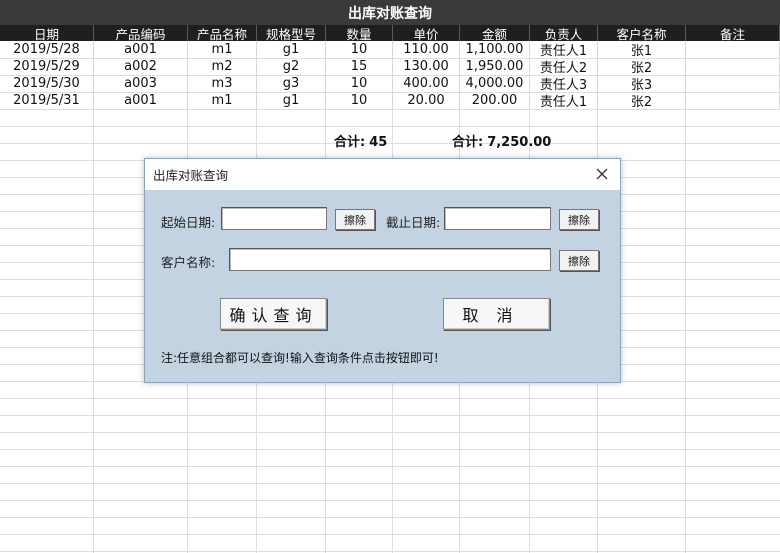 The width and height of the screenshot is (780, 553). I want to click on cell-amount: 1,950.00, so click(495, 66).